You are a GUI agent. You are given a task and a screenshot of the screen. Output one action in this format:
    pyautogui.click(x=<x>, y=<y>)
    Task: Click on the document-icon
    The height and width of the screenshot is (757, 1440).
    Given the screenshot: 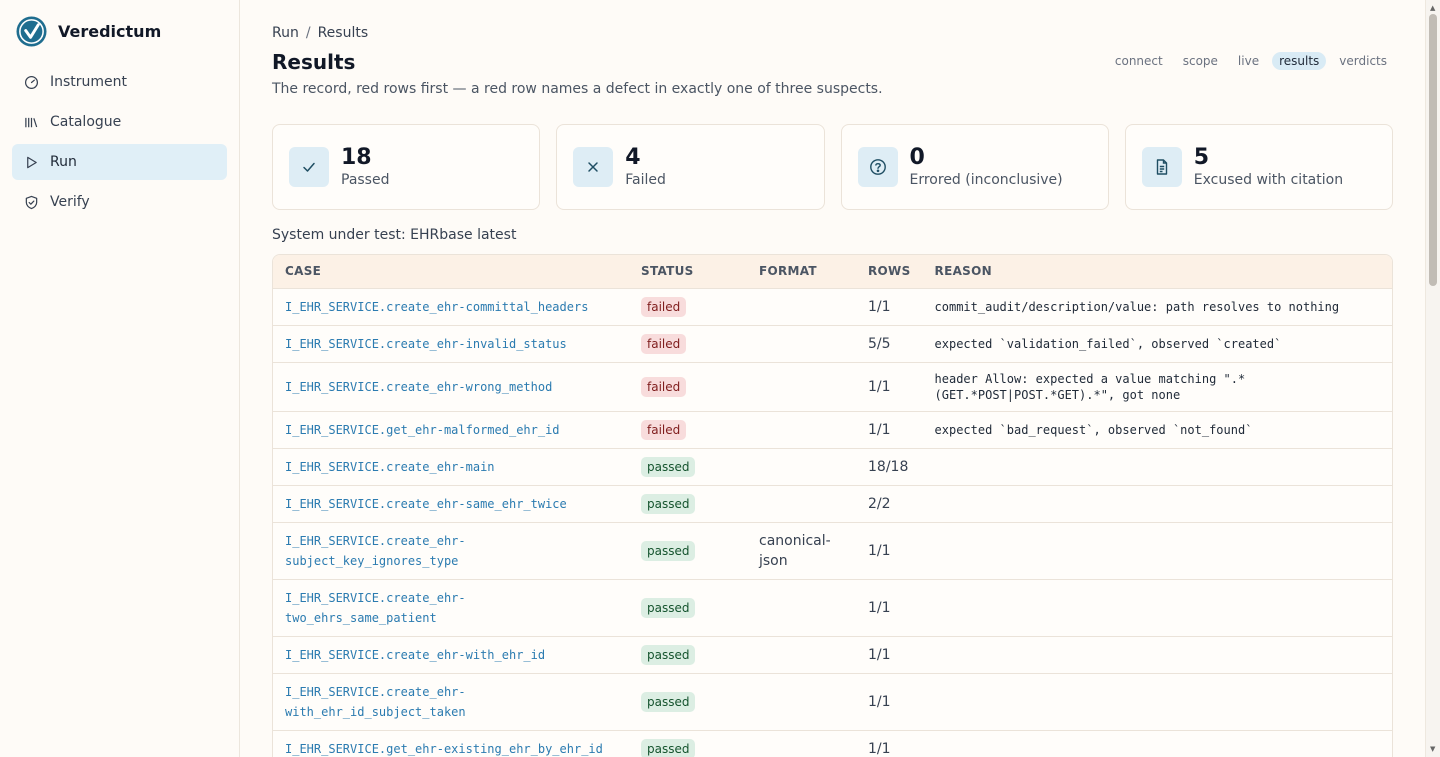 What is the action you would take?
    pyautogui.click(x=1161, y=167)
    